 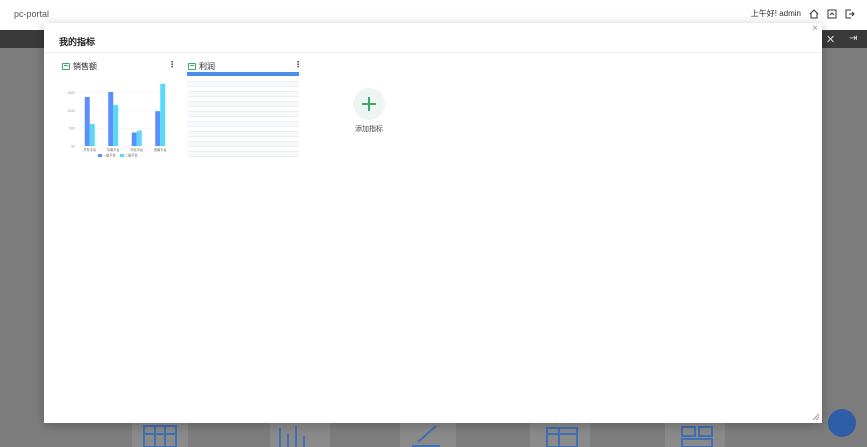 I want to click on card-title: 利润, so click(x=207, y=66).